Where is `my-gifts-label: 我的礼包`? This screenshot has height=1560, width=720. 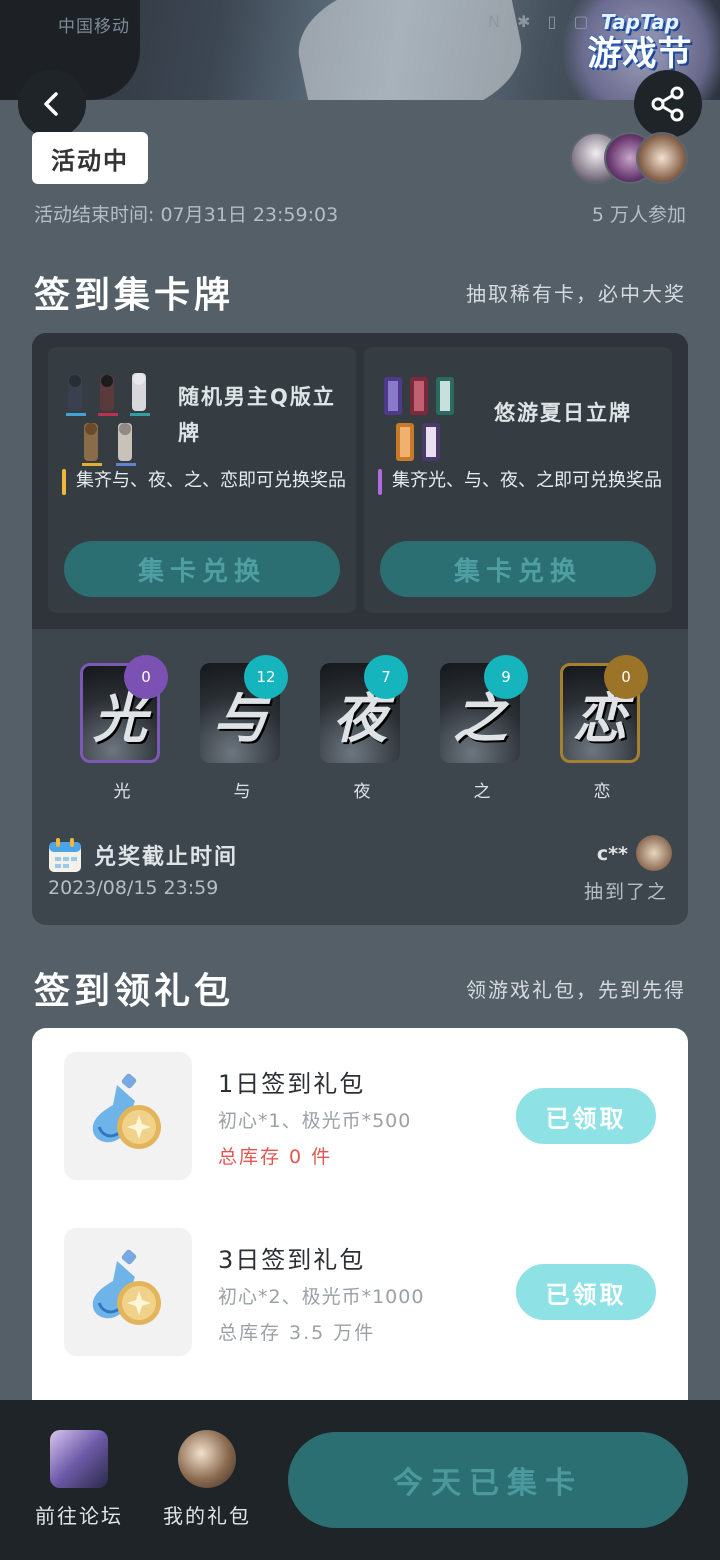
my-gifts-label: 我的礼包 is located at coordinates (207, 1516).